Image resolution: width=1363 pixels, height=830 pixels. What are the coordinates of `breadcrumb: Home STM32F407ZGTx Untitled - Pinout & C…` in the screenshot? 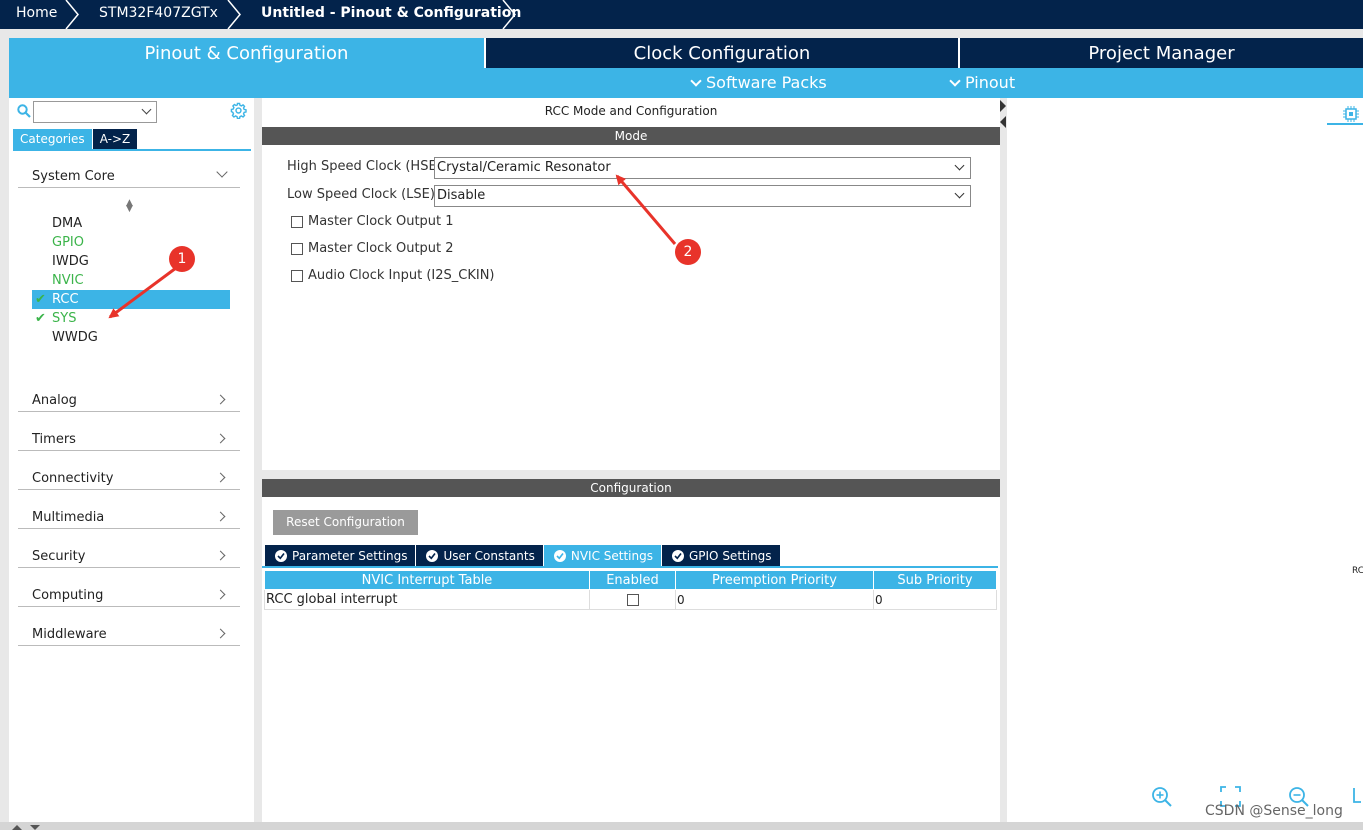 It's located at (681, 14).